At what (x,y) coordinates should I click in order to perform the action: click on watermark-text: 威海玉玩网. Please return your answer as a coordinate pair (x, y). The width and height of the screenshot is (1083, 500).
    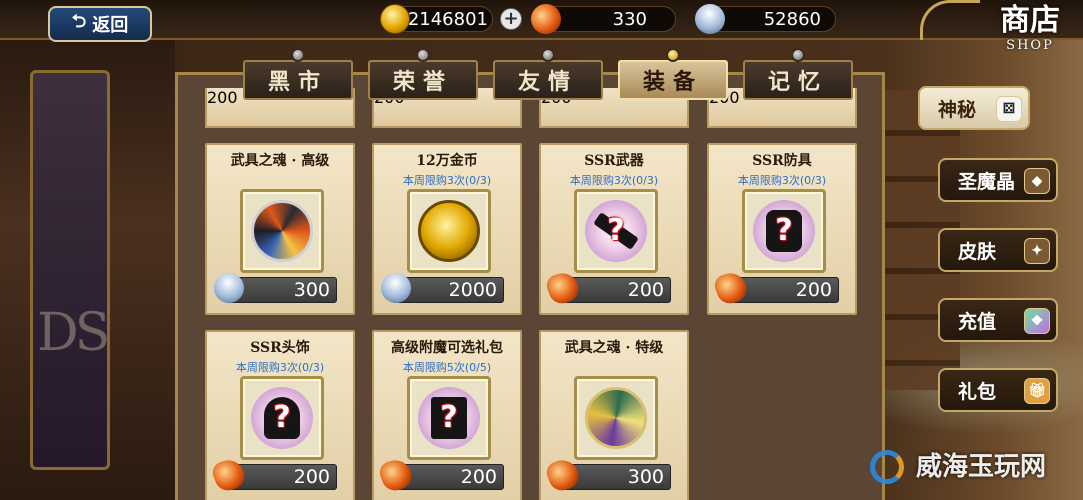
    Looking at the image, I should click on (981, 467).